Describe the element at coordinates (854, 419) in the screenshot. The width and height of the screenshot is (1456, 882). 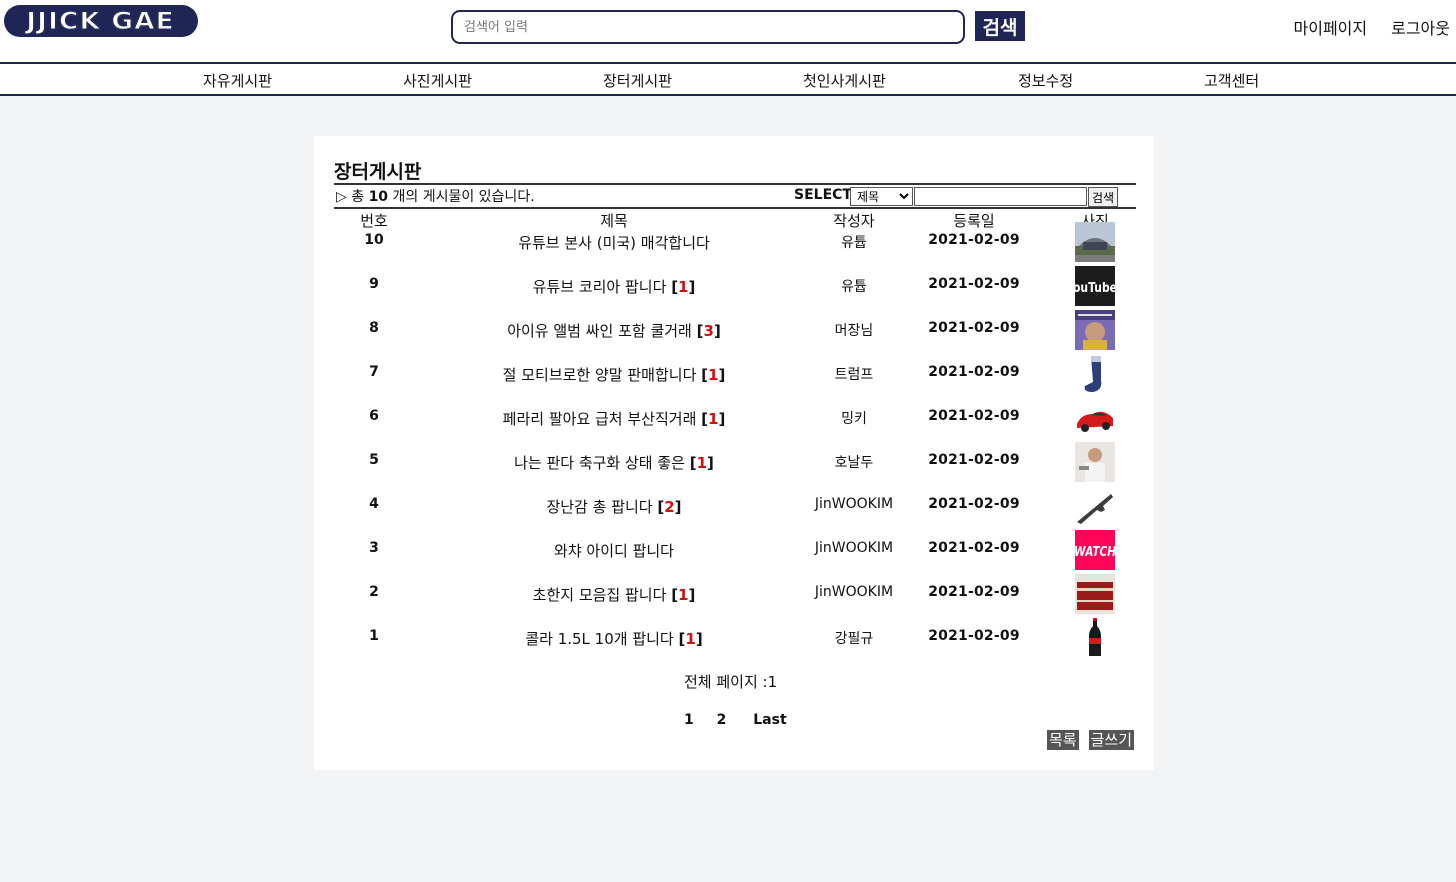
I see `post-author: 밍키` at that location.